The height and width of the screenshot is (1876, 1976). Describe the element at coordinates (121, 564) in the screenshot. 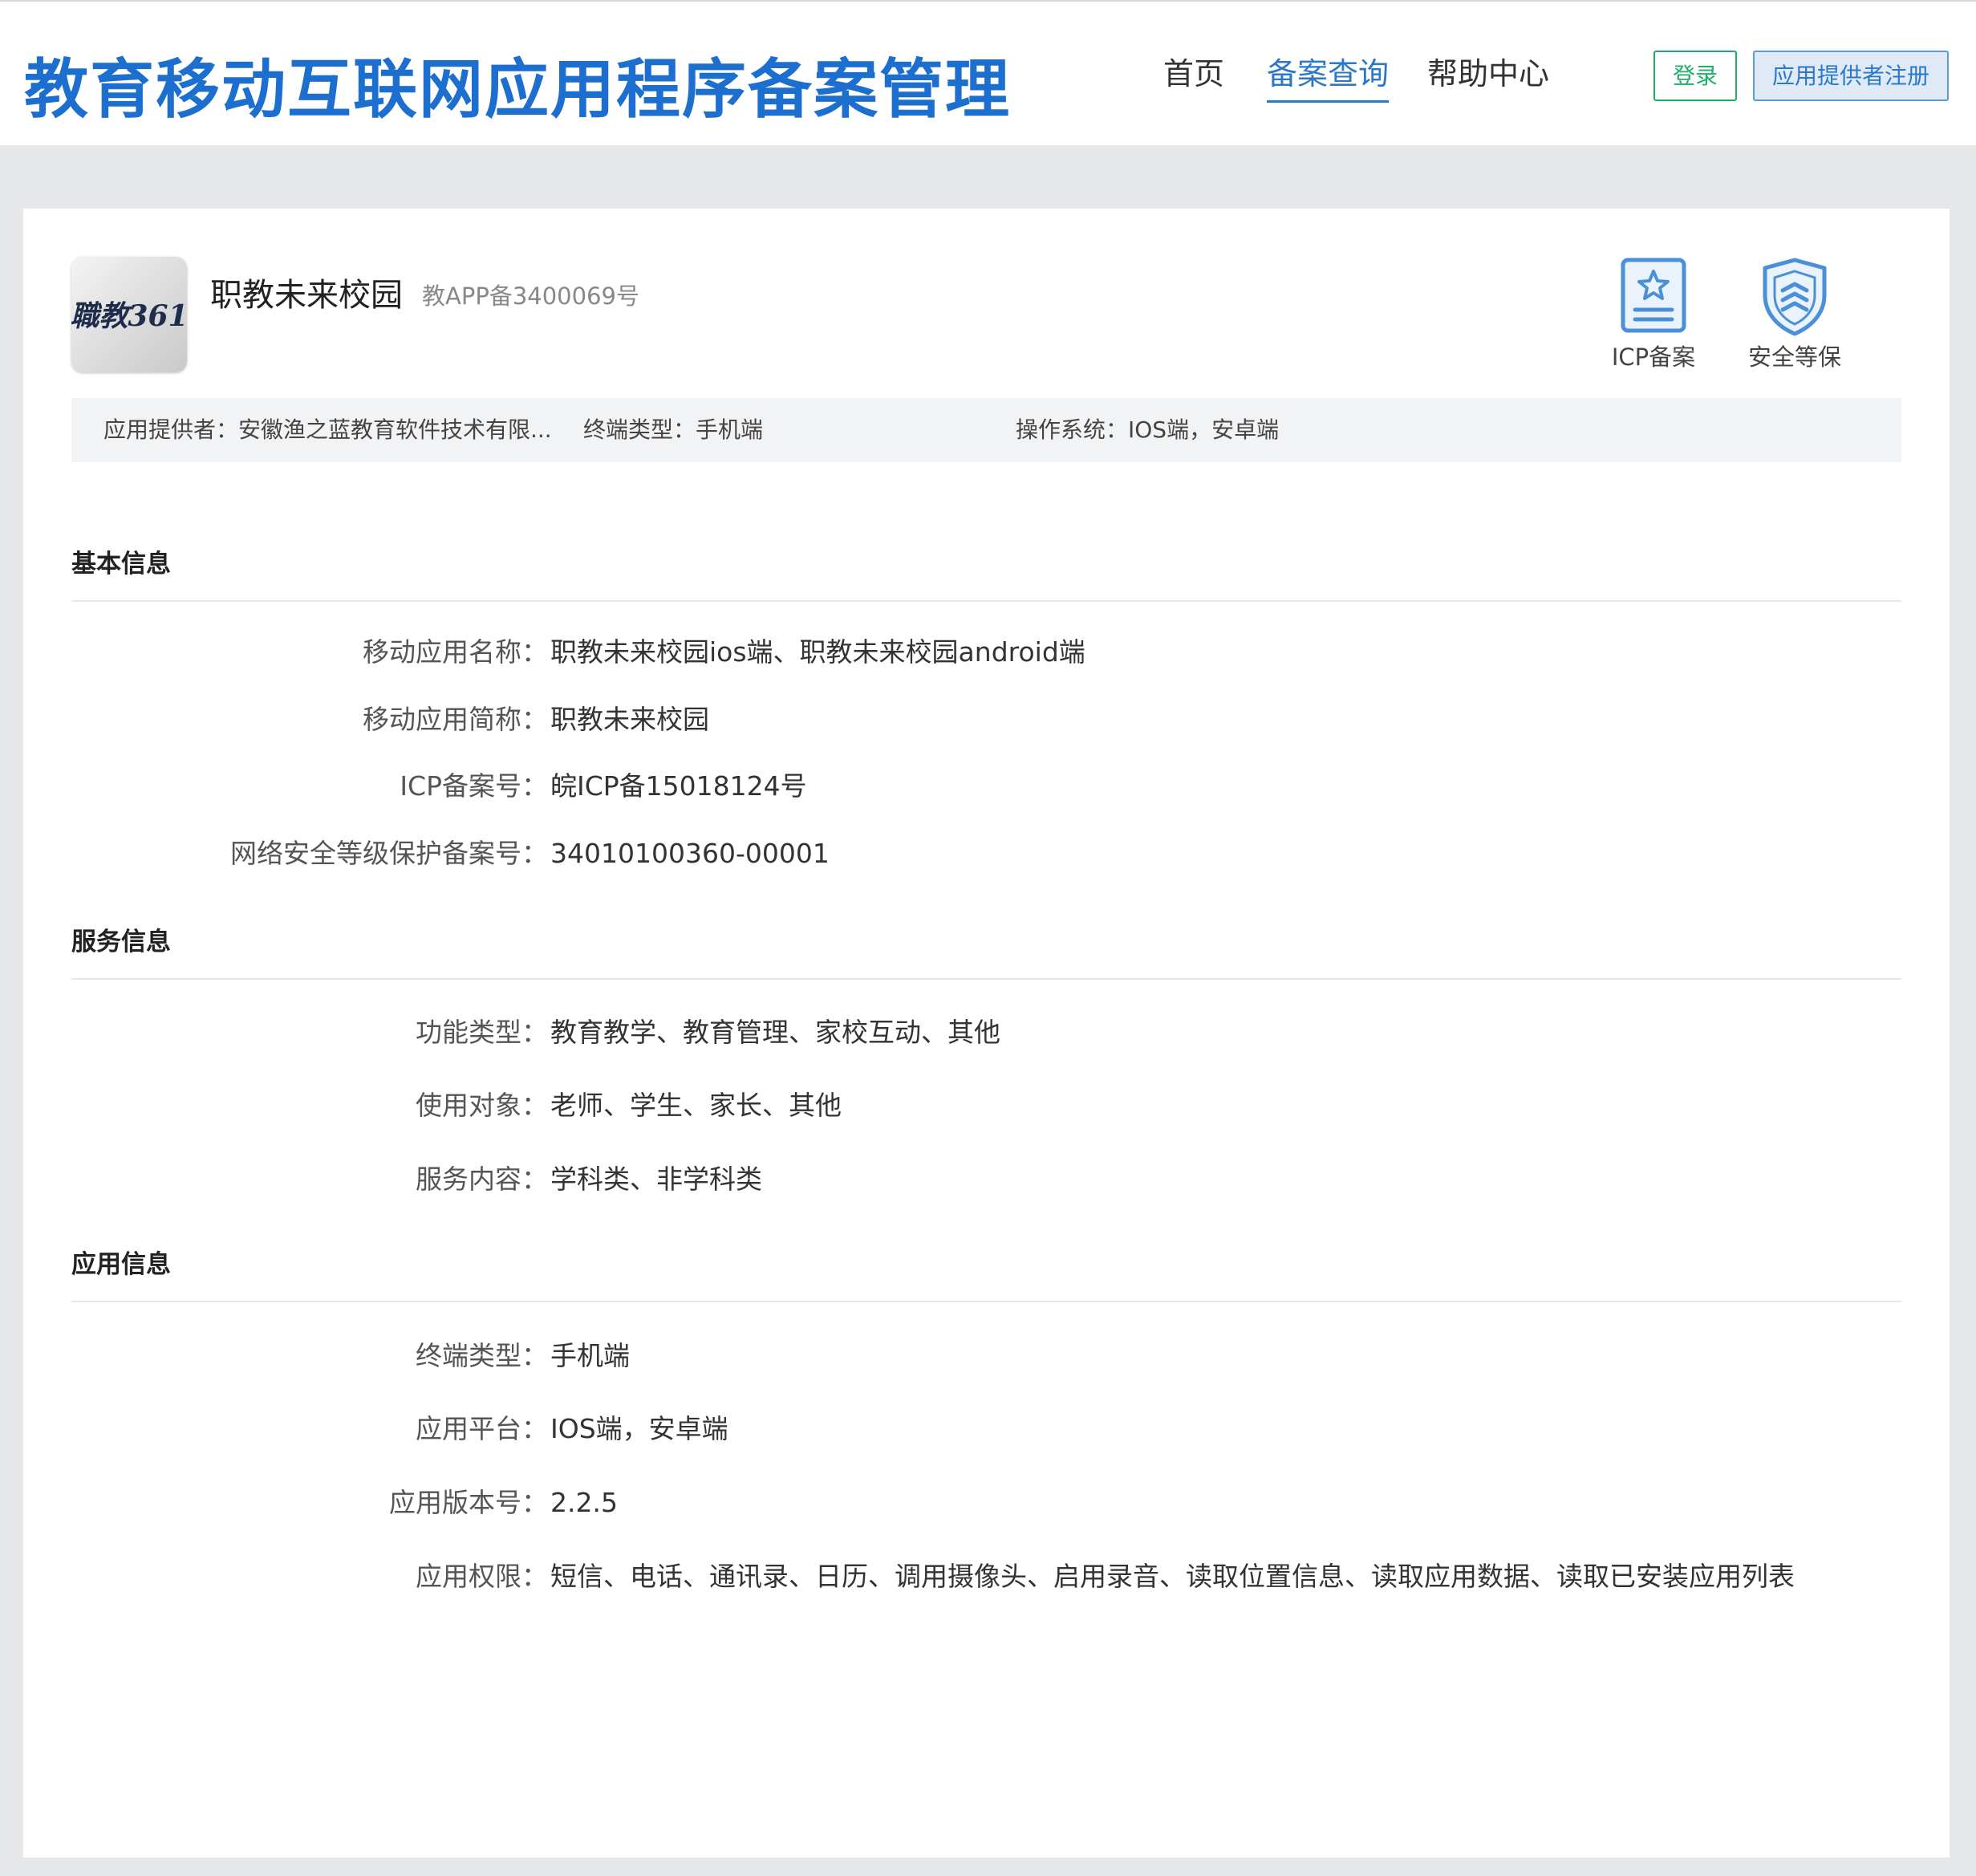

I see `section-title-basic: 基本信息` at that location.